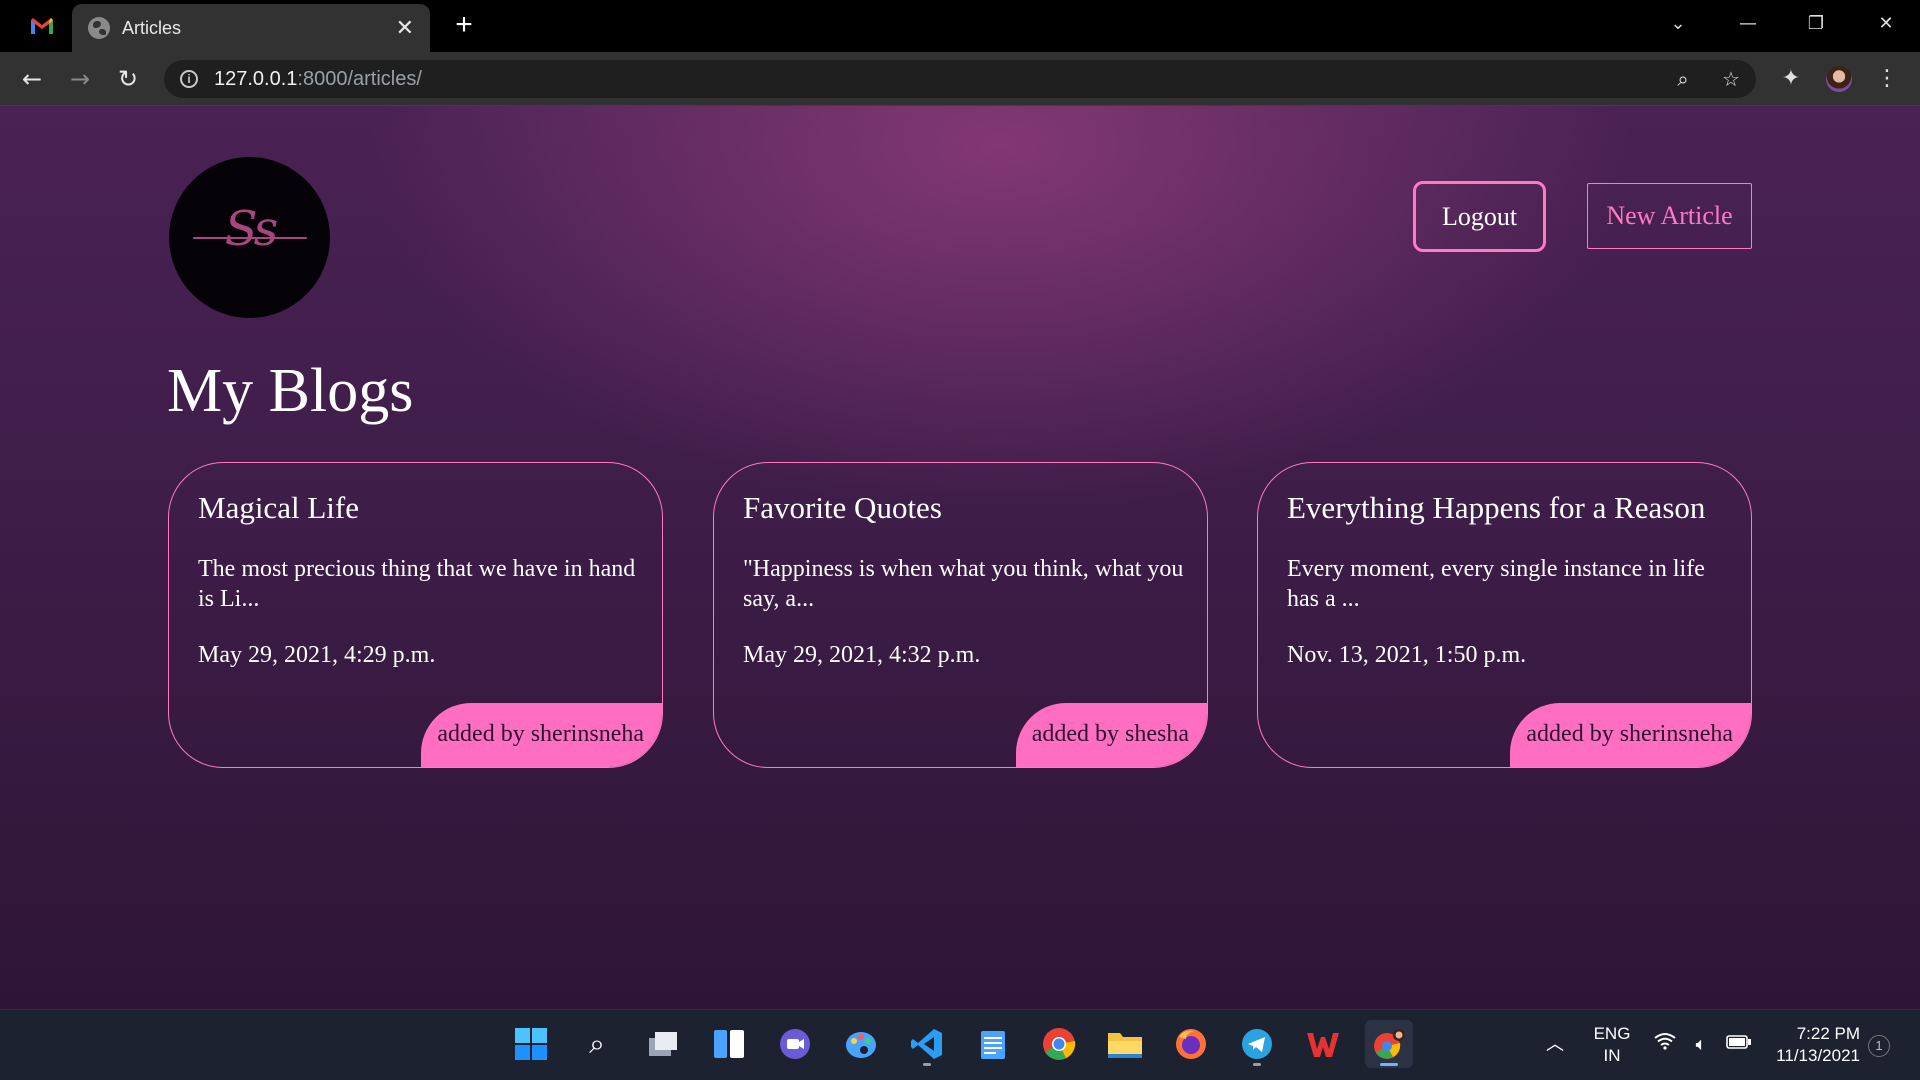 The width and height of the screenshot is (1920, 1080). I want to click on search-icon: ⌕, so click(597, 1044).